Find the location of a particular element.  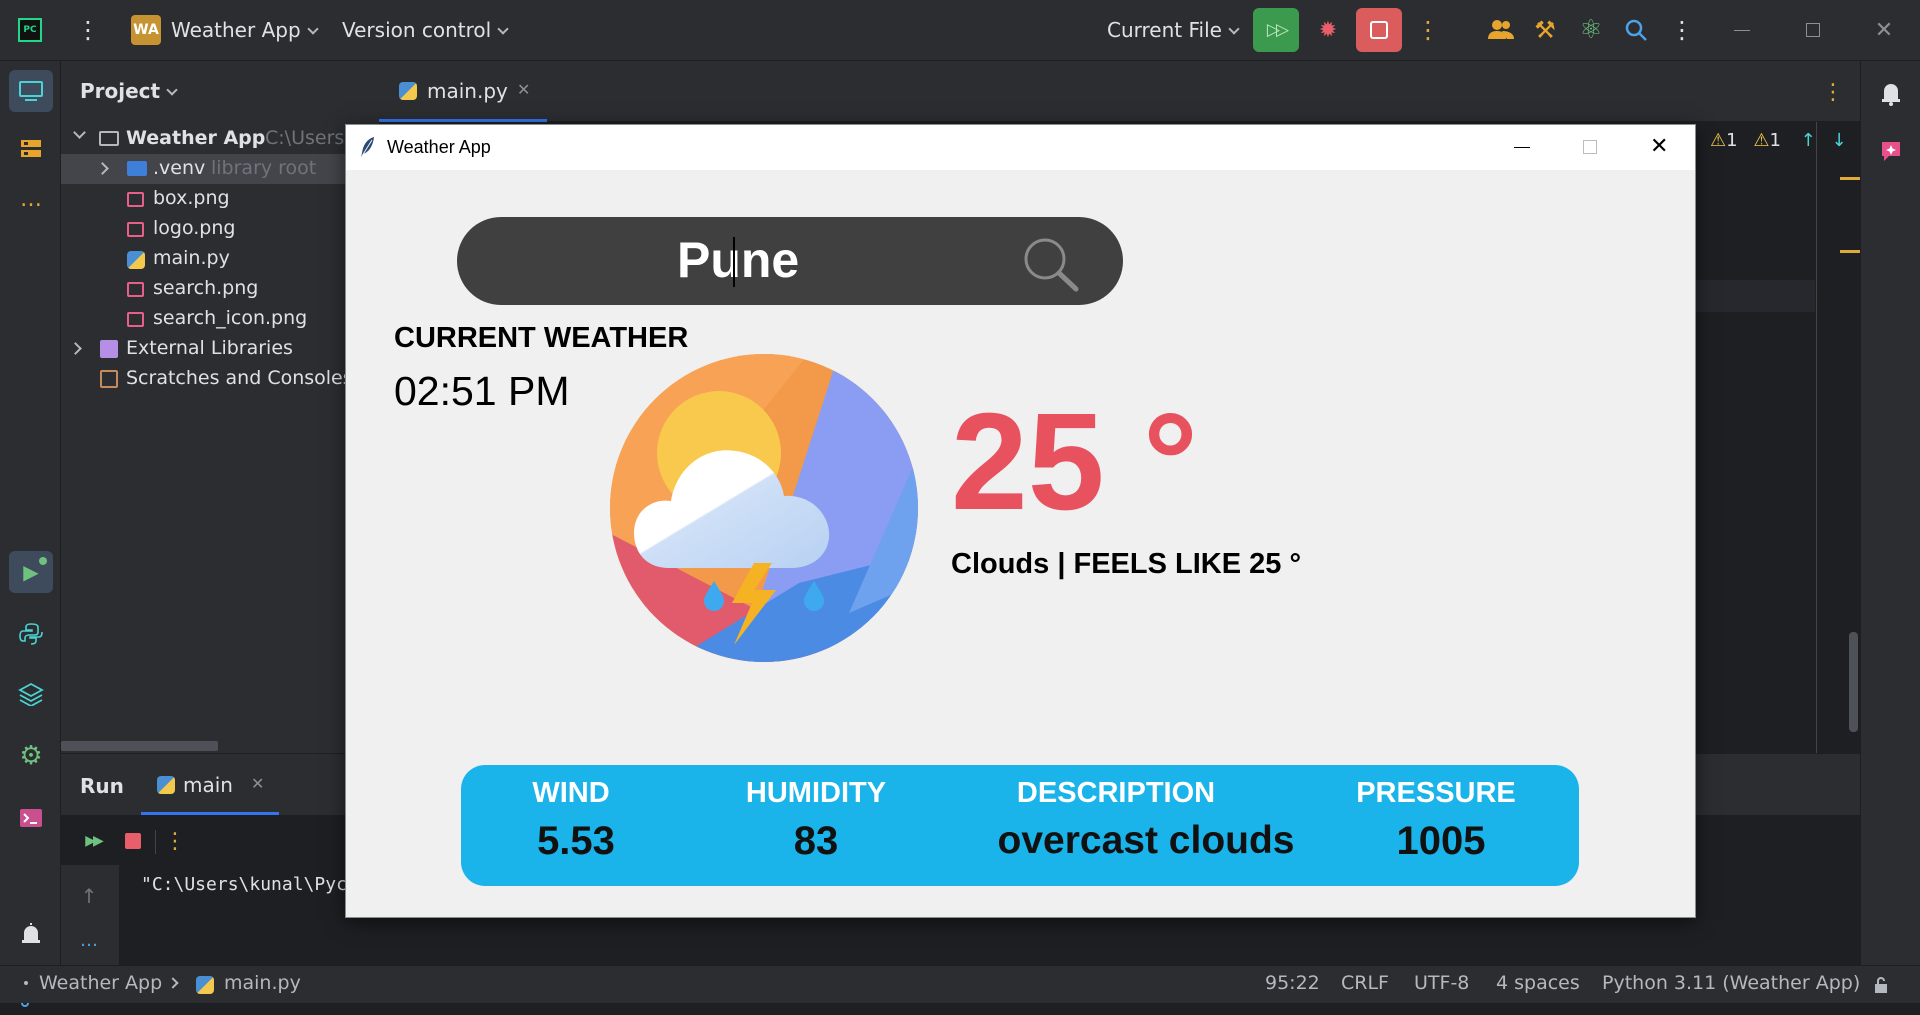

folder-icon is located at coordinates (109, 138).